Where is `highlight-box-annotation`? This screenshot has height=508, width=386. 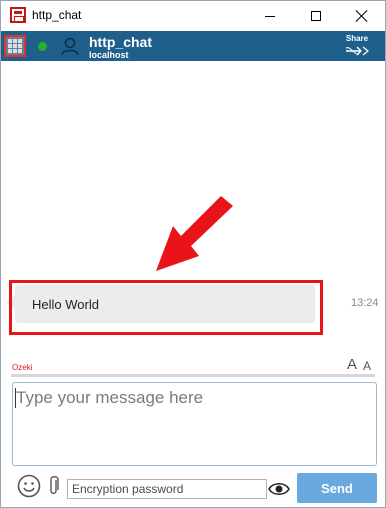 highlight-box-annotation is located at coordinates (166, 307).